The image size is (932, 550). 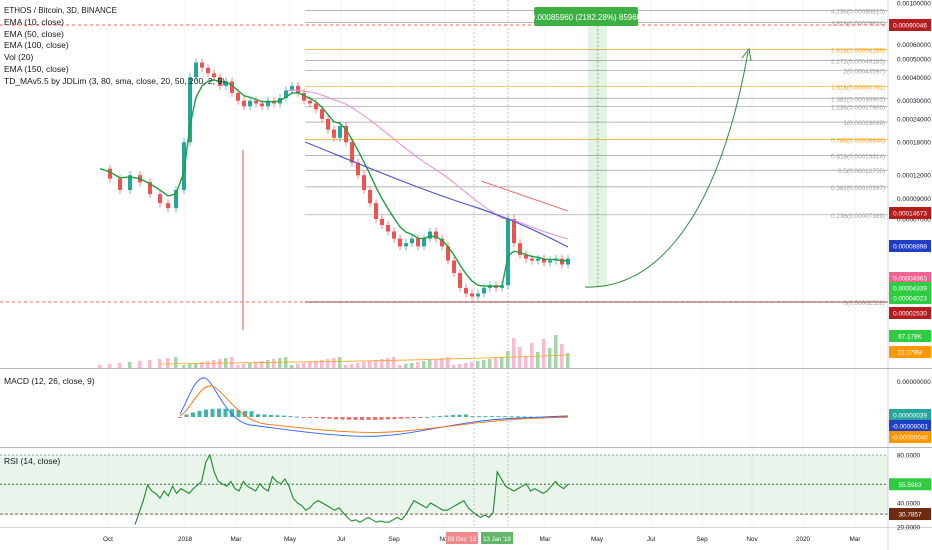 What do you see at coordinates (858, 108) in the screenshot?
I see `fib-level-label: 1.236(0.00027906)` at bounding box center [858, 108].